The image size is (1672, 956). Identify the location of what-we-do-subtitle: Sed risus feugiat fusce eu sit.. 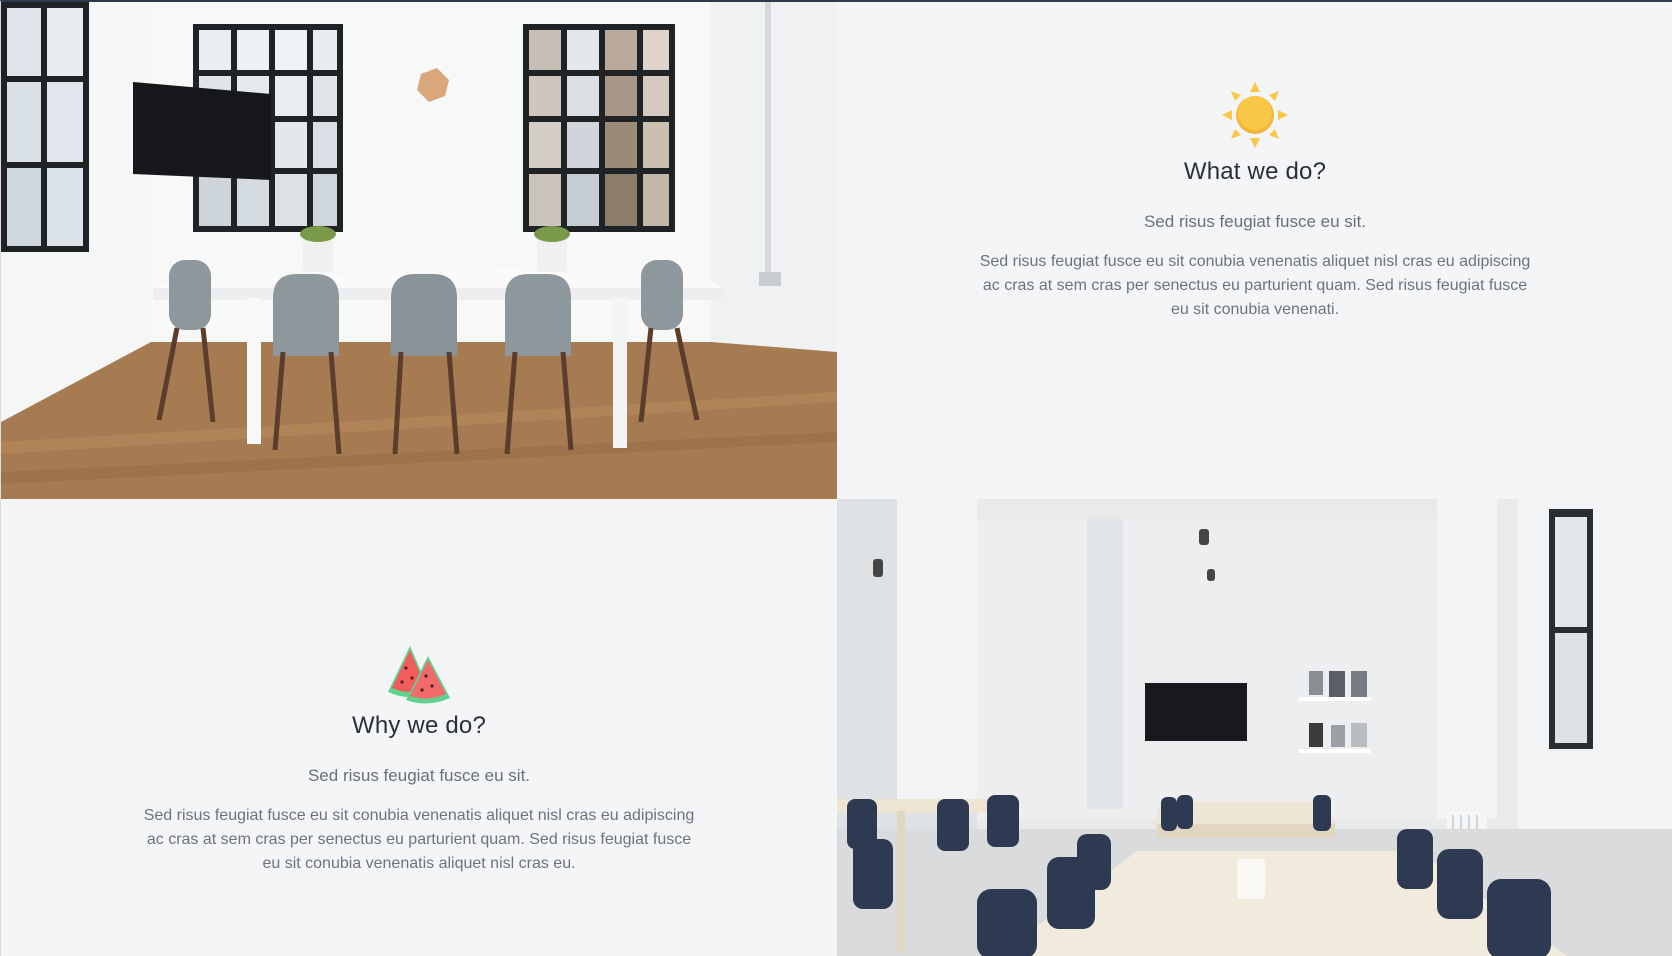
(1255, 221).